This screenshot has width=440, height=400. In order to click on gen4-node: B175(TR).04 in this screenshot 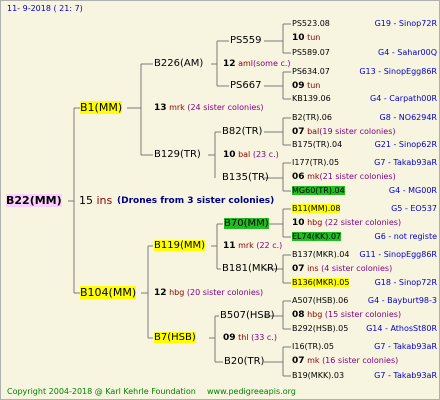, I will do `click(317, 145)`.